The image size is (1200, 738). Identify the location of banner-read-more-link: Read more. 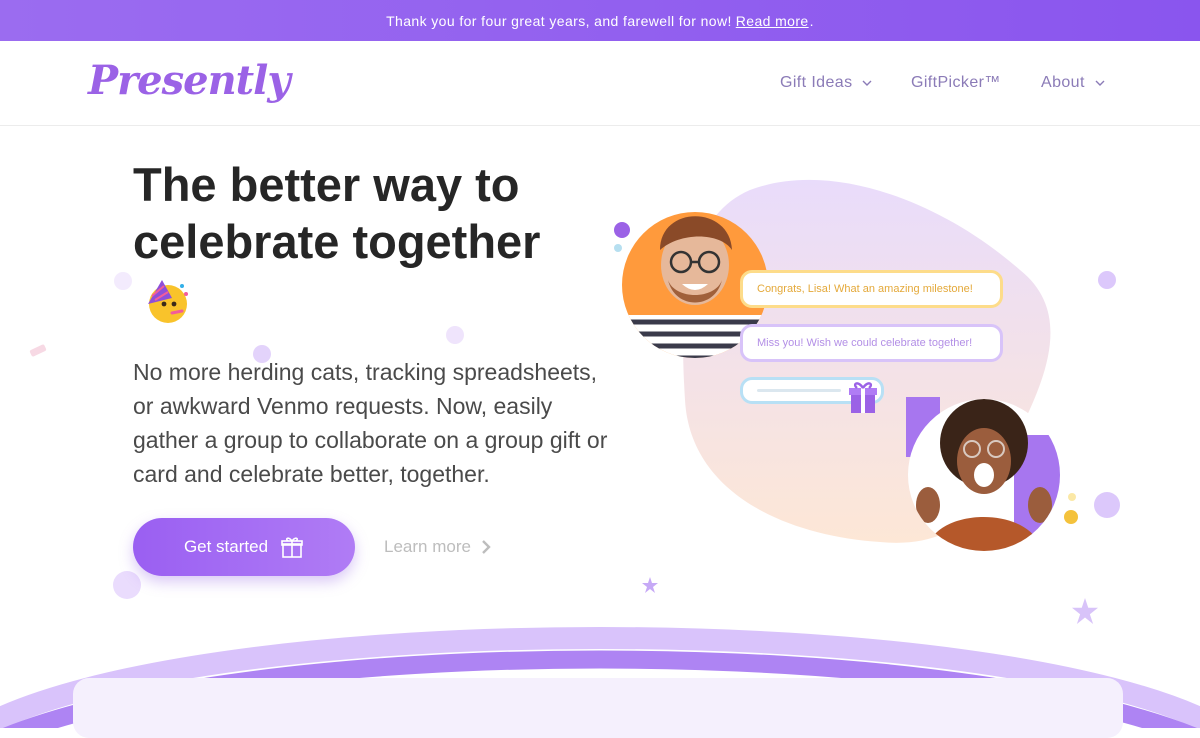
(772, 21).